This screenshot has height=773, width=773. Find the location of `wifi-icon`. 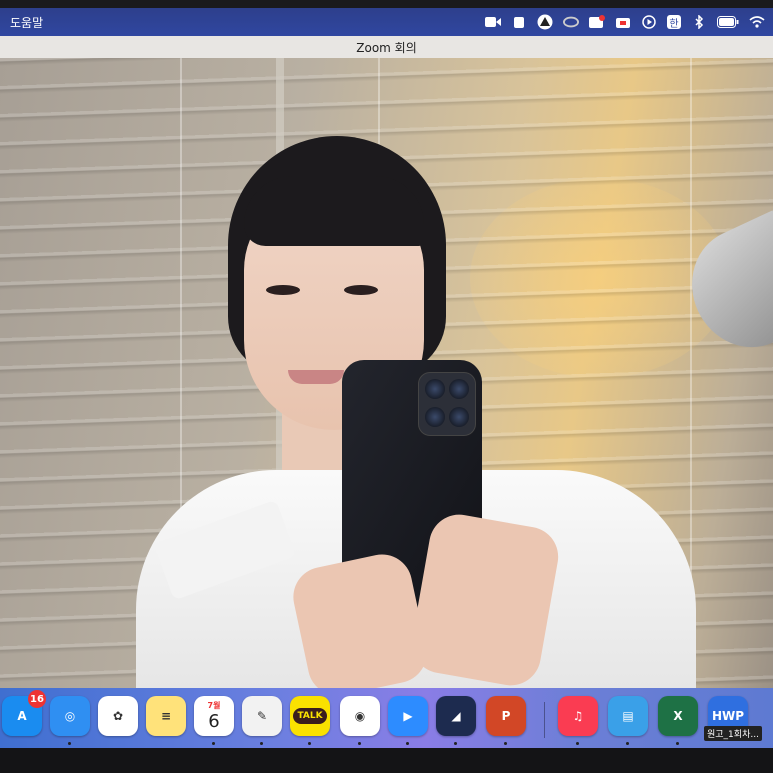

wifi-icon is located at coordinates (757, 22).